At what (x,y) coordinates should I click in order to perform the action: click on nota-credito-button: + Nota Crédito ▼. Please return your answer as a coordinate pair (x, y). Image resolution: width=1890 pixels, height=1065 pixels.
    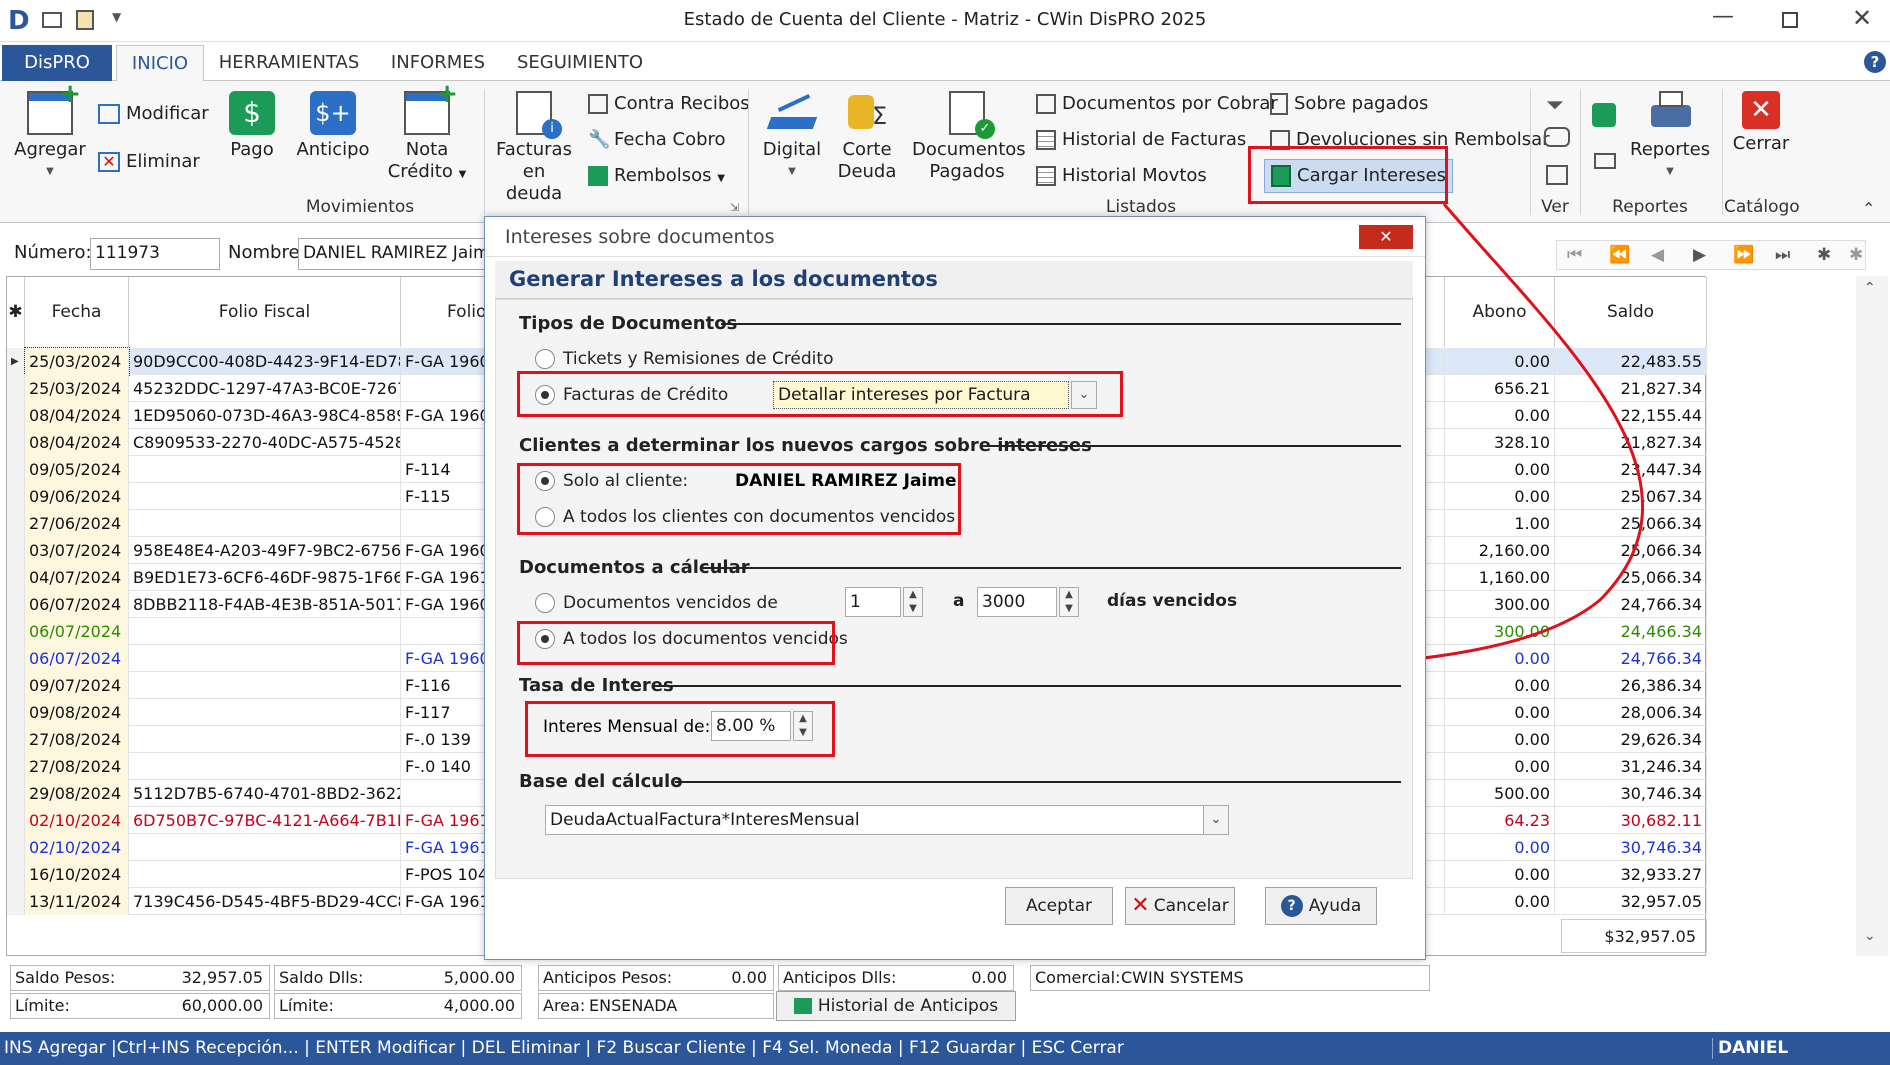
    Looking at the image, I should click on (427, 133).